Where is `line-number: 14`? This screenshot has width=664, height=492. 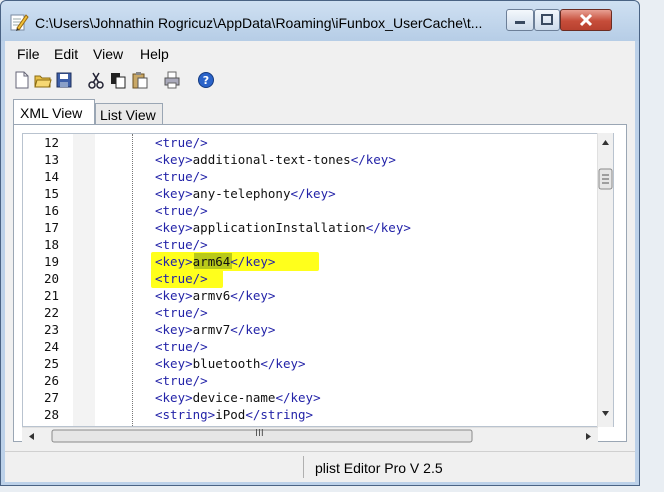 line-number: 14 is located at coordinates (51, 176).